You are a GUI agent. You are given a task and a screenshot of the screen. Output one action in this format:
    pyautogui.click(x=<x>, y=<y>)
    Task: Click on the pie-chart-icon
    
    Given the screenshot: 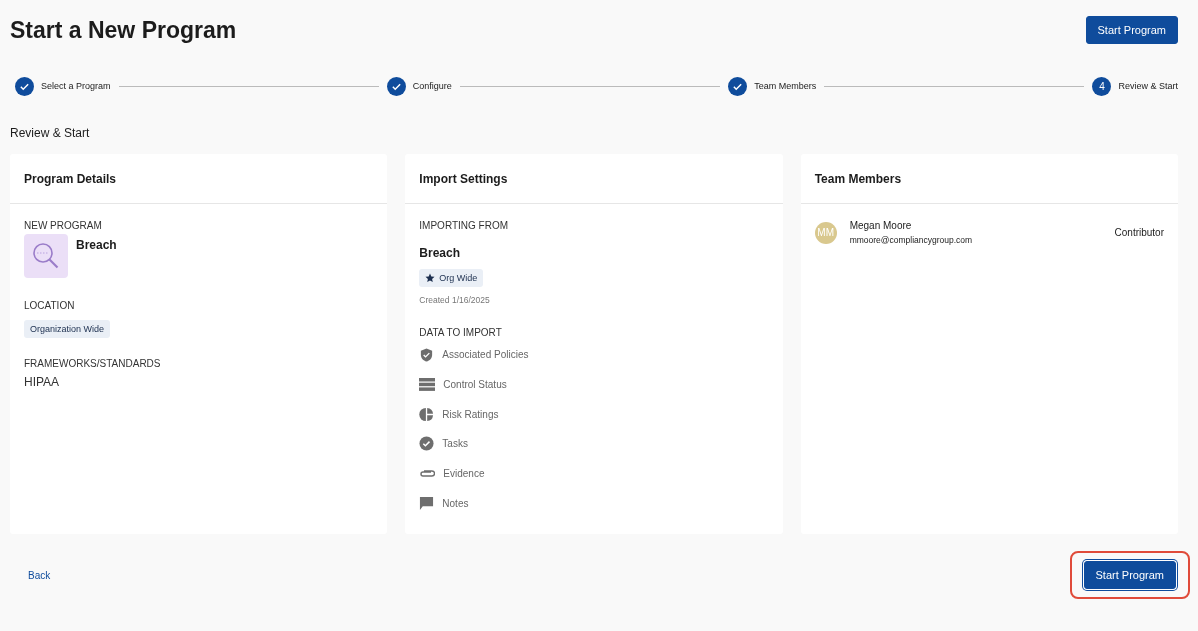 What is the action you would take?
    pyautogui.click(x=427, y=414)
    